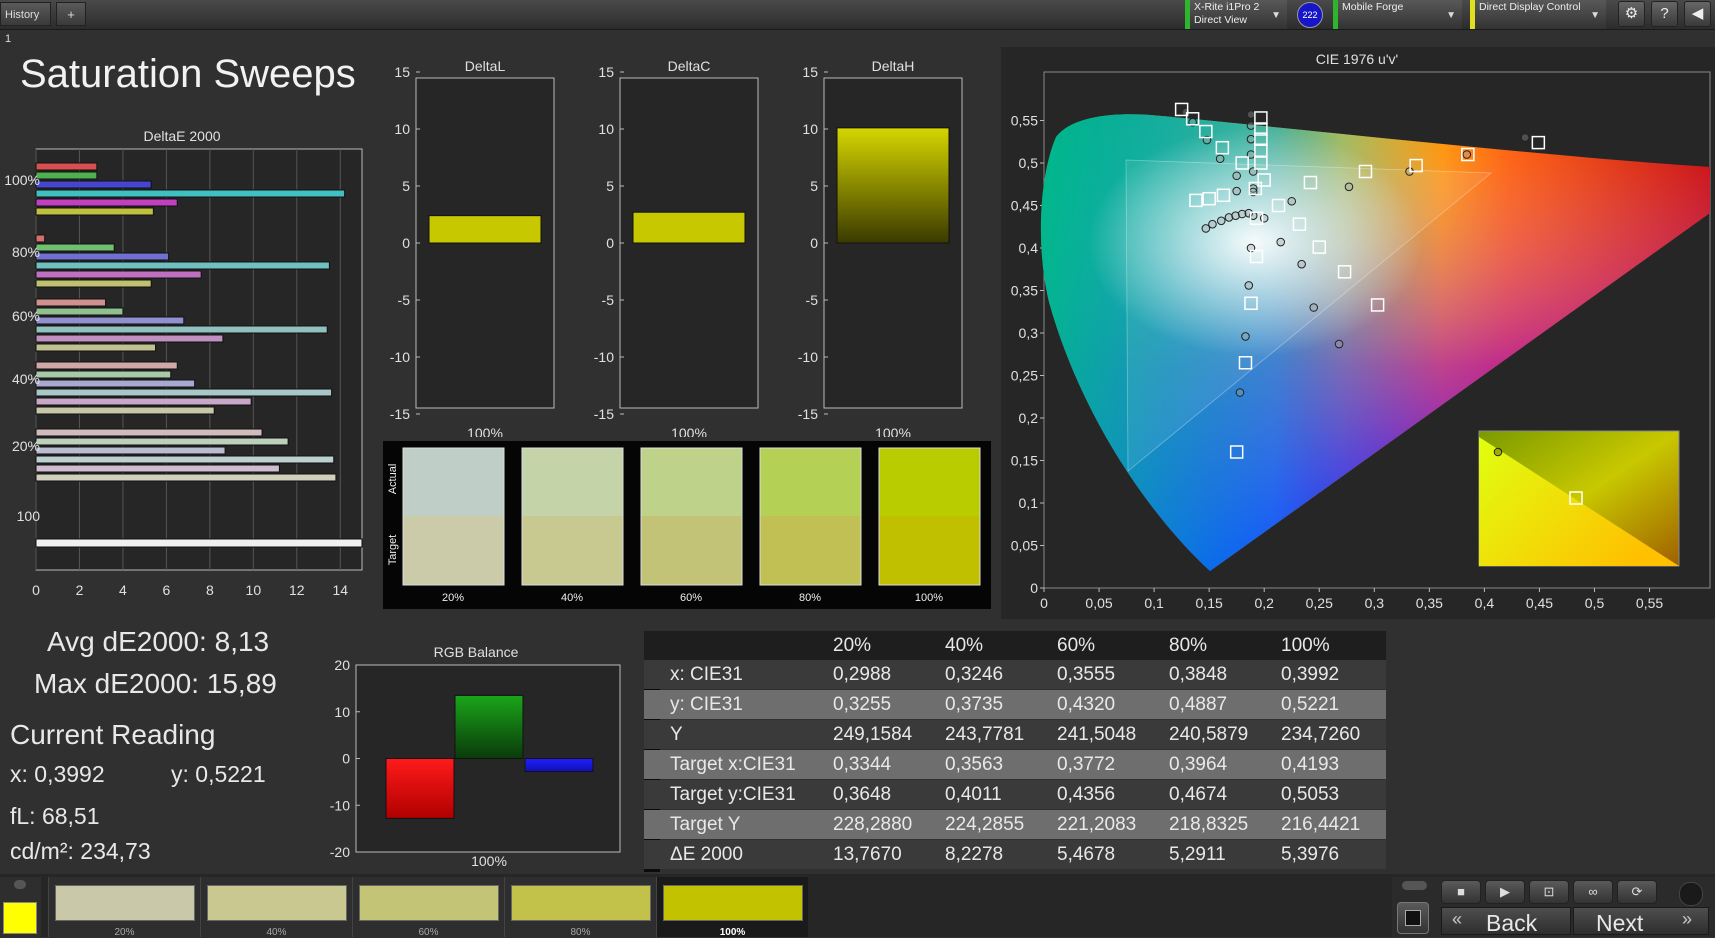 The width and height of the screenshot is (1715, 938). What do you see at coordinates (1024, 546) in the screenshot?
I see `cie-y-tick: 0,05` at bounding box center [1024, 546].